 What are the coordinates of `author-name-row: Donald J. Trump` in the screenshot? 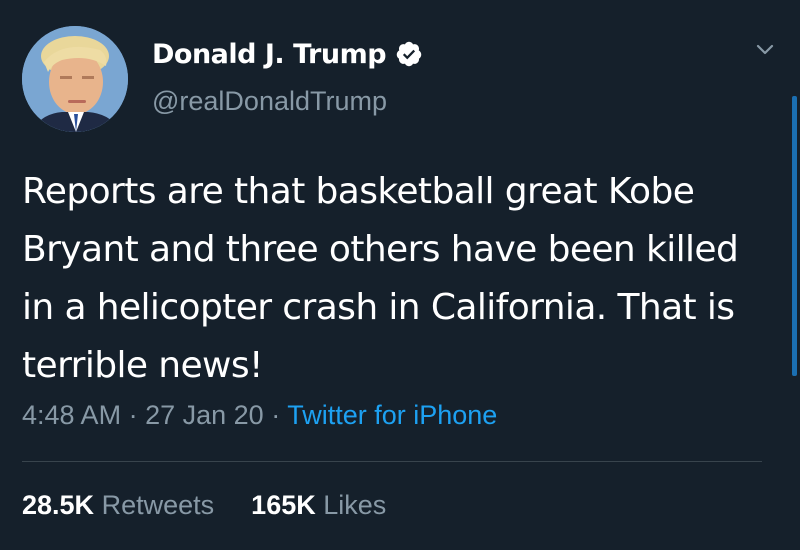 It's located at (287, 54).